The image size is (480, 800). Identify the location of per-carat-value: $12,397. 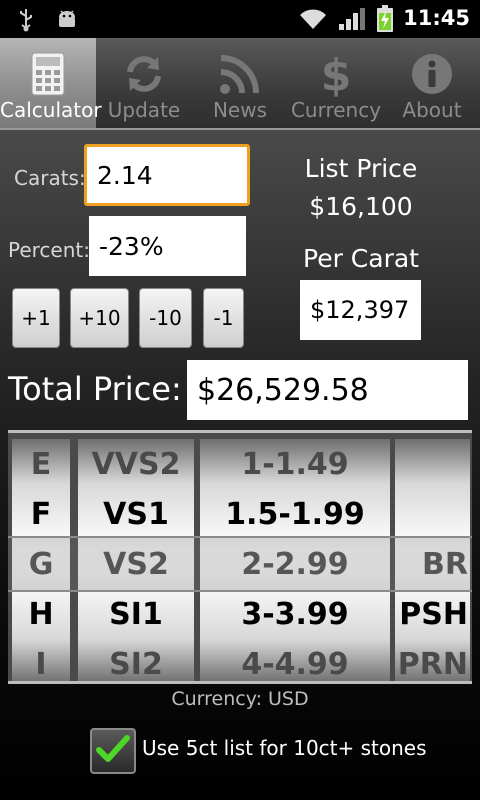
(360, 310).